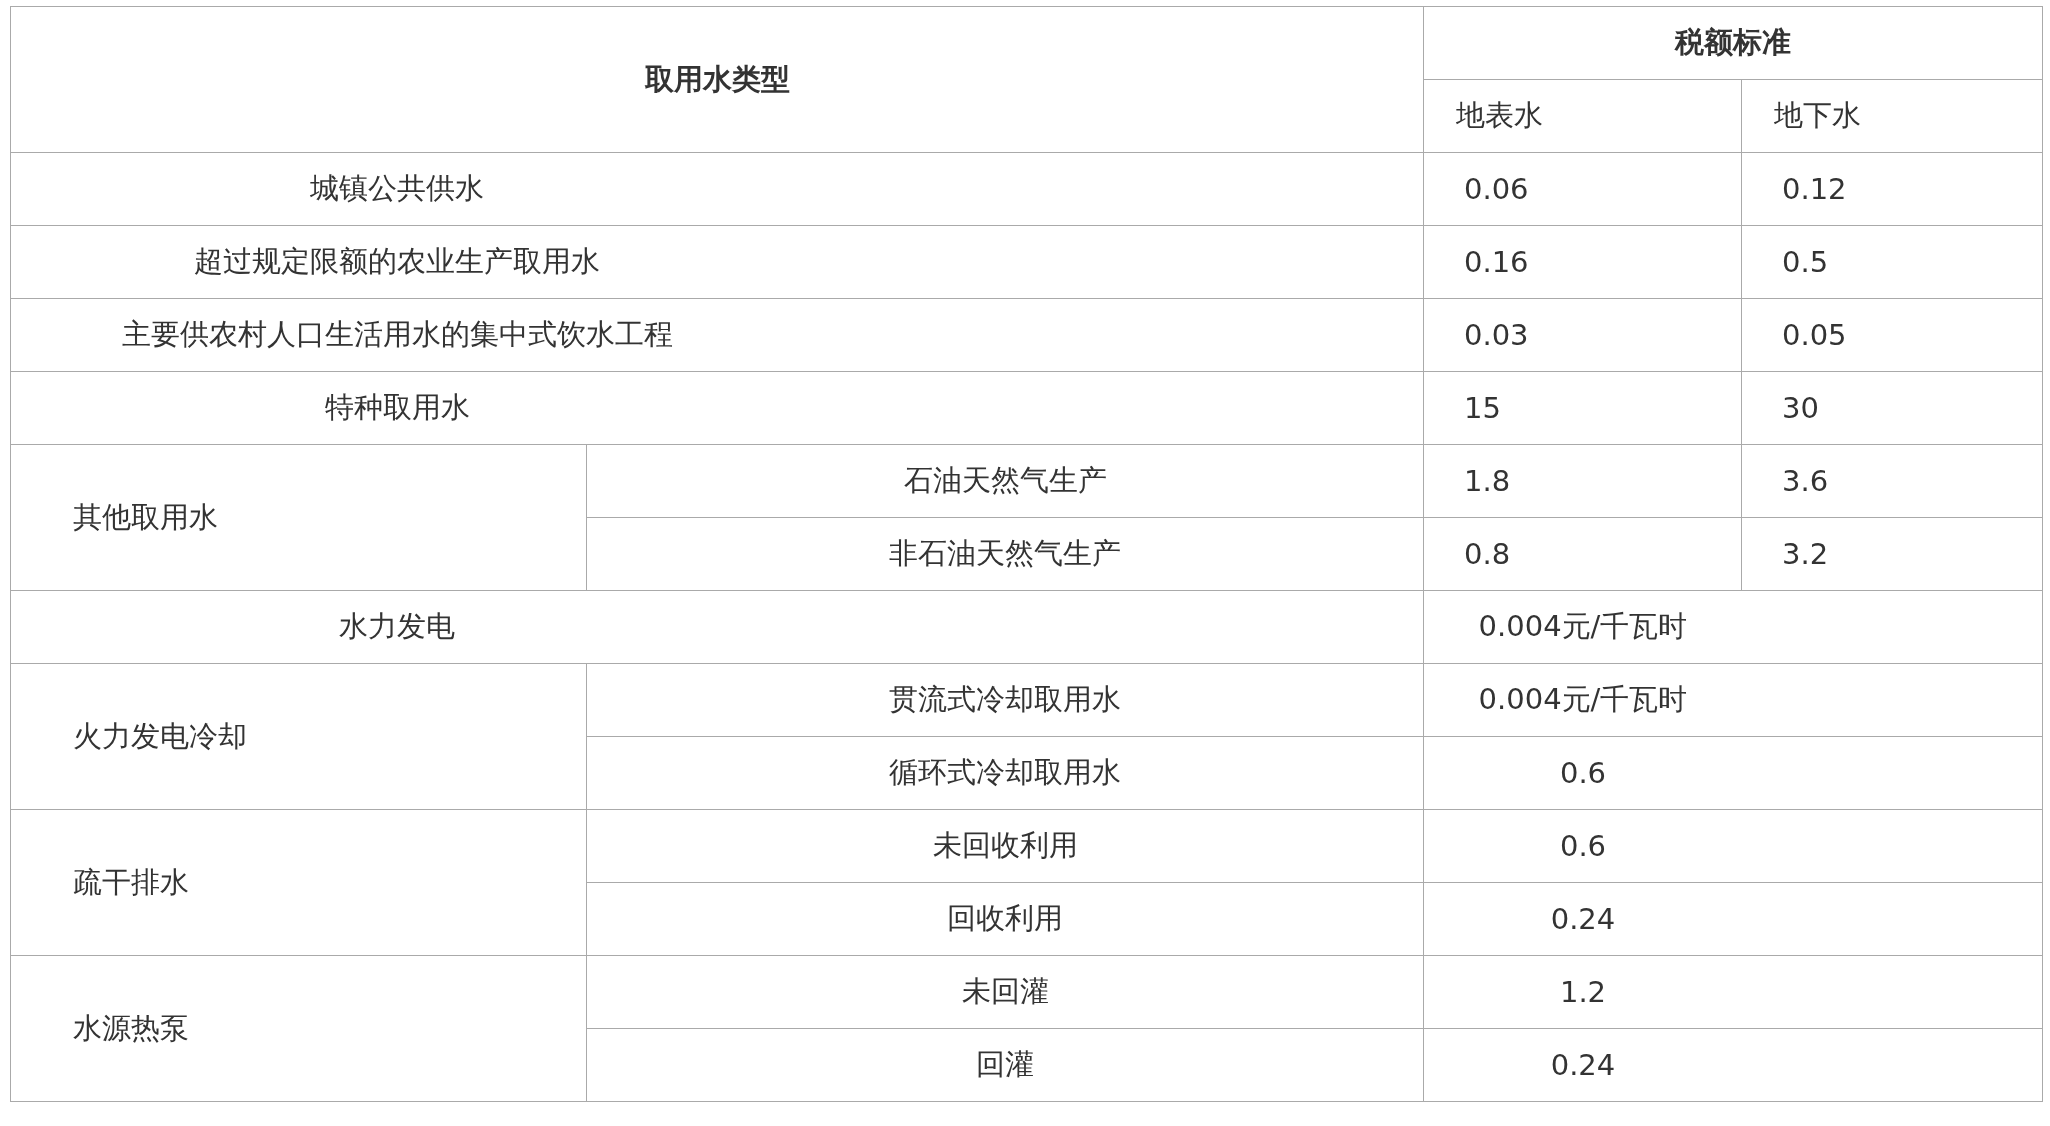  Describe the element at coordinates (1892, 408) in the screenshot. I see `table-cell: 30` at that location.